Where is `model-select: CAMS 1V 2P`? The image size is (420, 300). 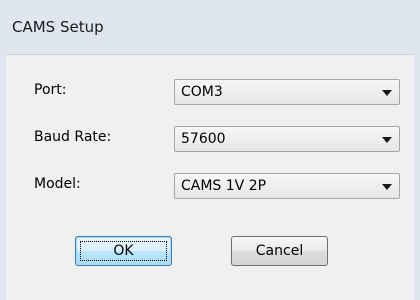 model-select: CAMS 1V 2P is located at coordinates (287, 186).